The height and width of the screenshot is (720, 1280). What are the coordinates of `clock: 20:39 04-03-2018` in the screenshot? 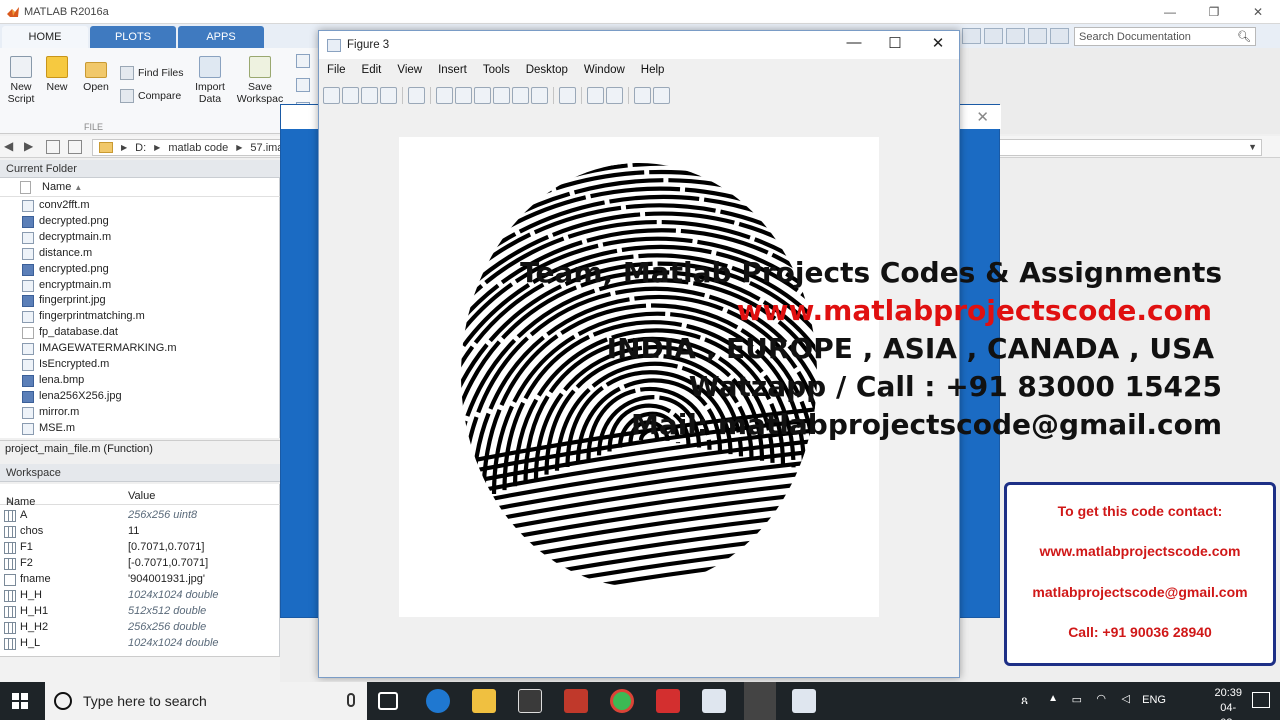 It's located at (1228, 703).